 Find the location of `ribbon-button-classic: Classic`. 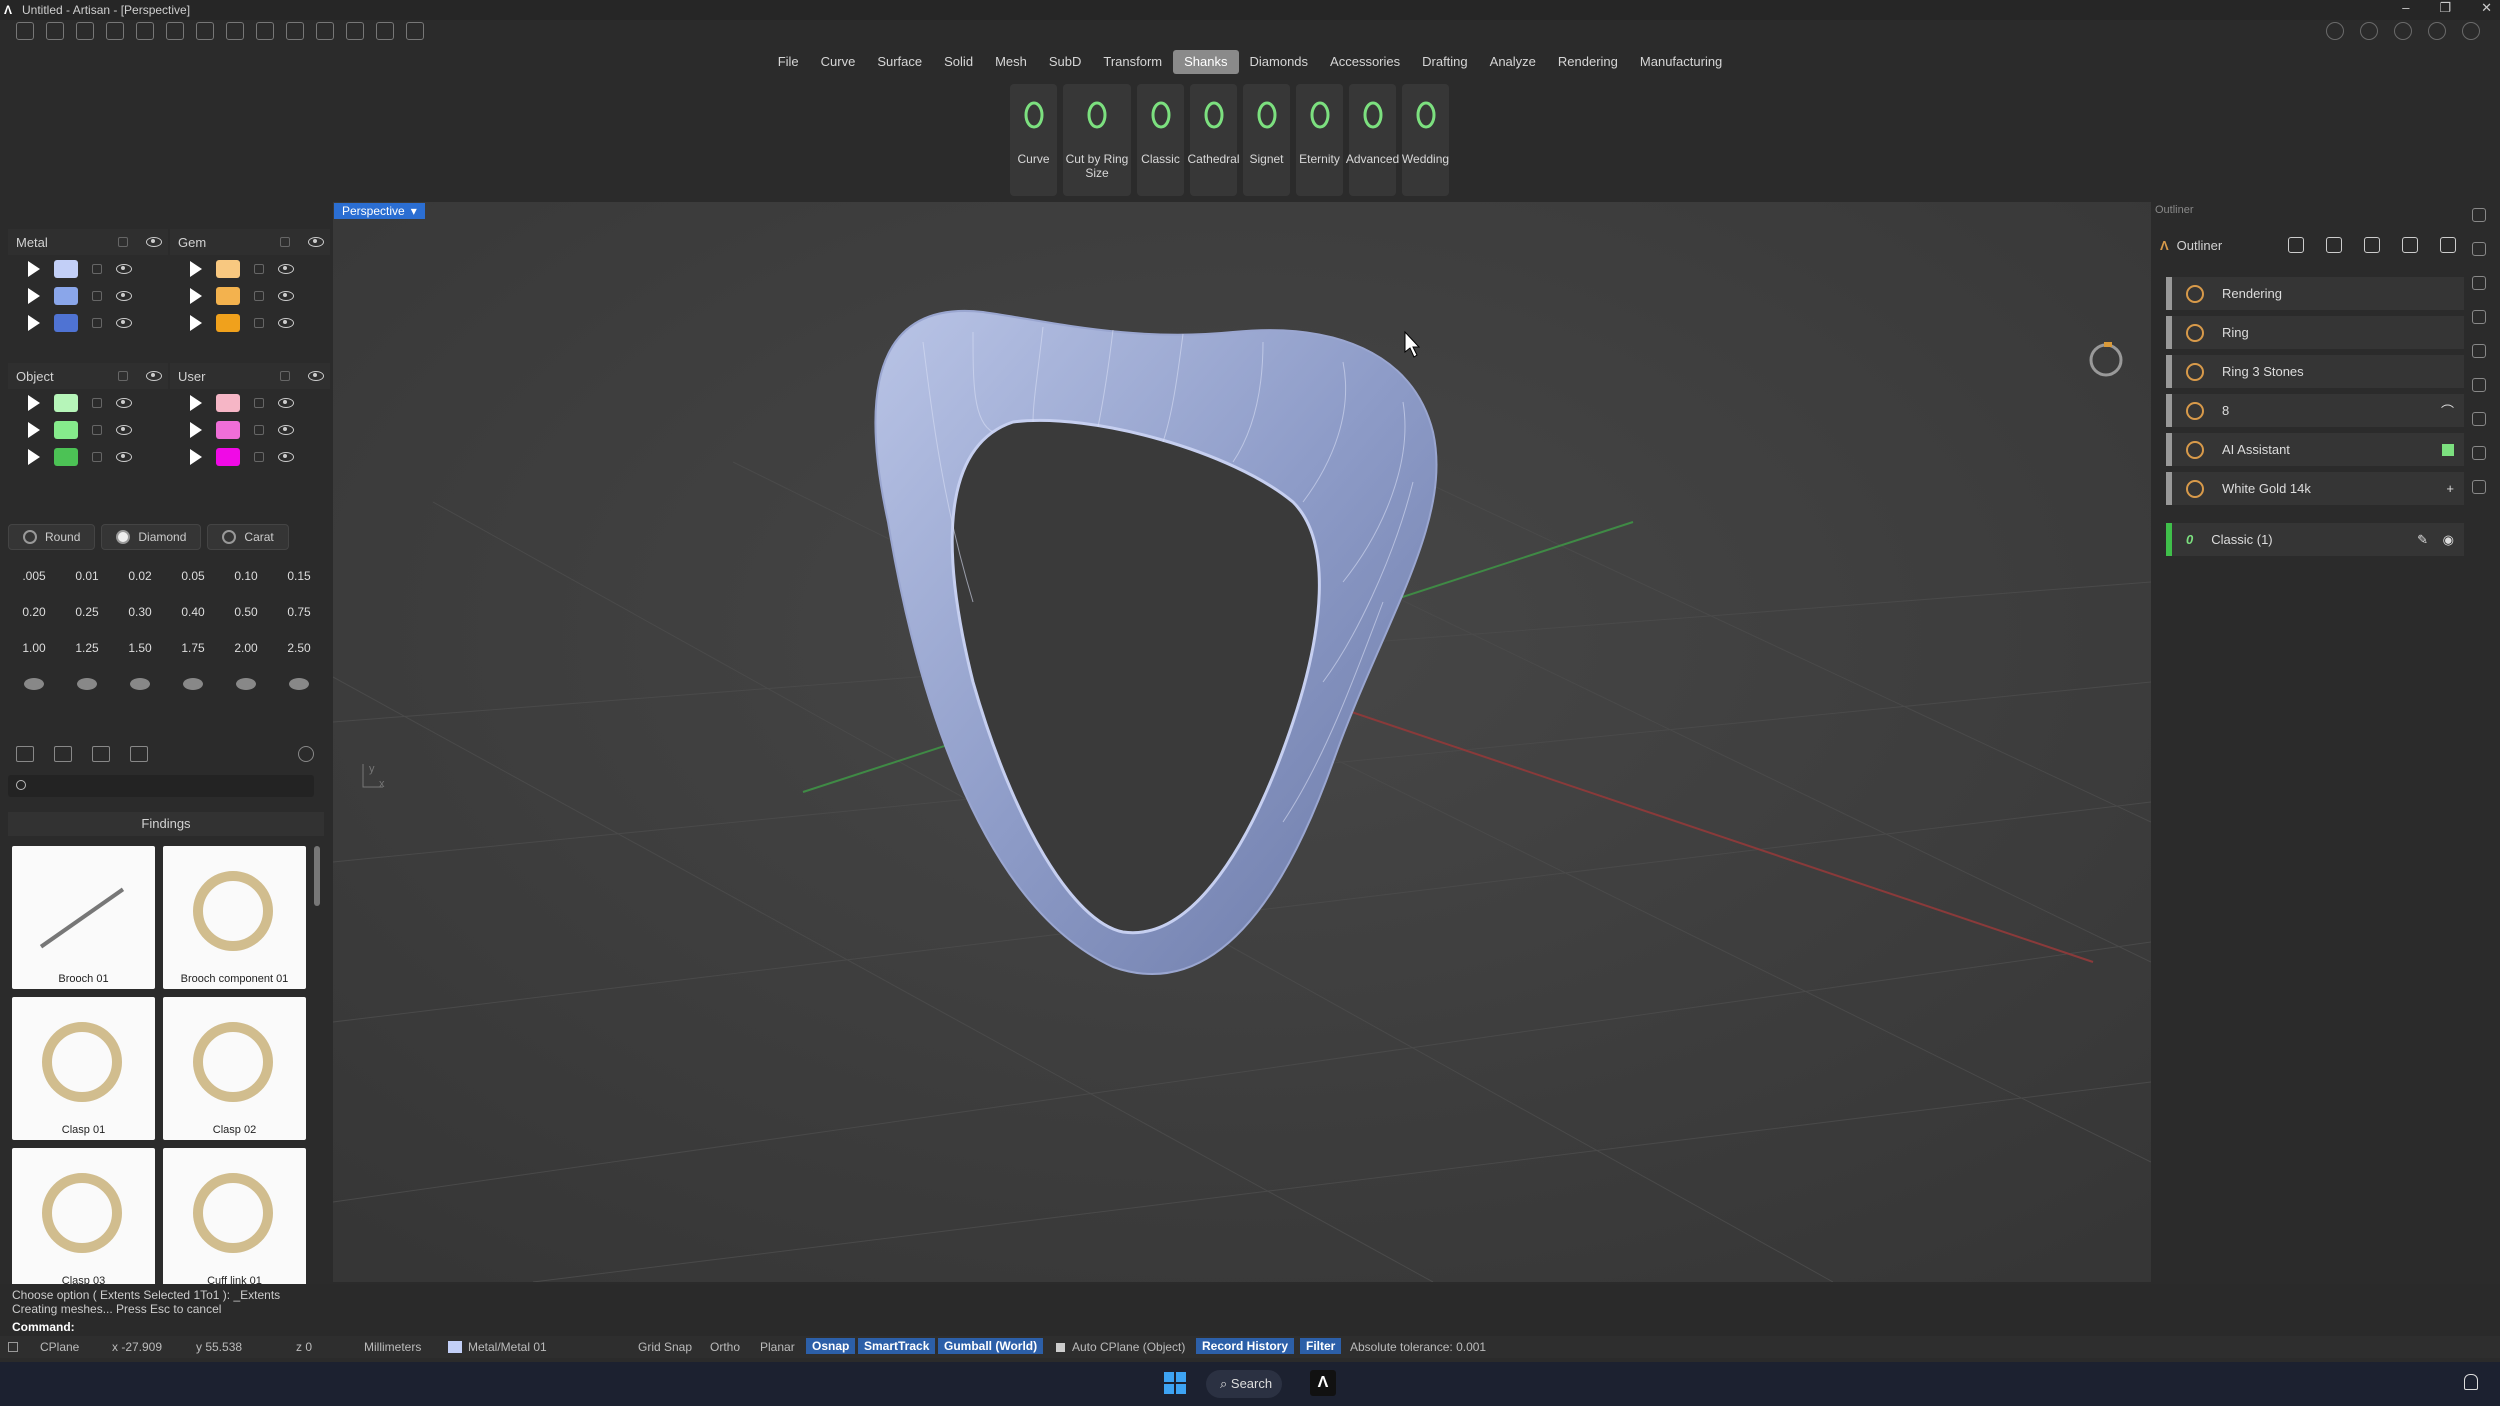

ribbon-button-classic: Classic is located at coordinates (1160, 140).